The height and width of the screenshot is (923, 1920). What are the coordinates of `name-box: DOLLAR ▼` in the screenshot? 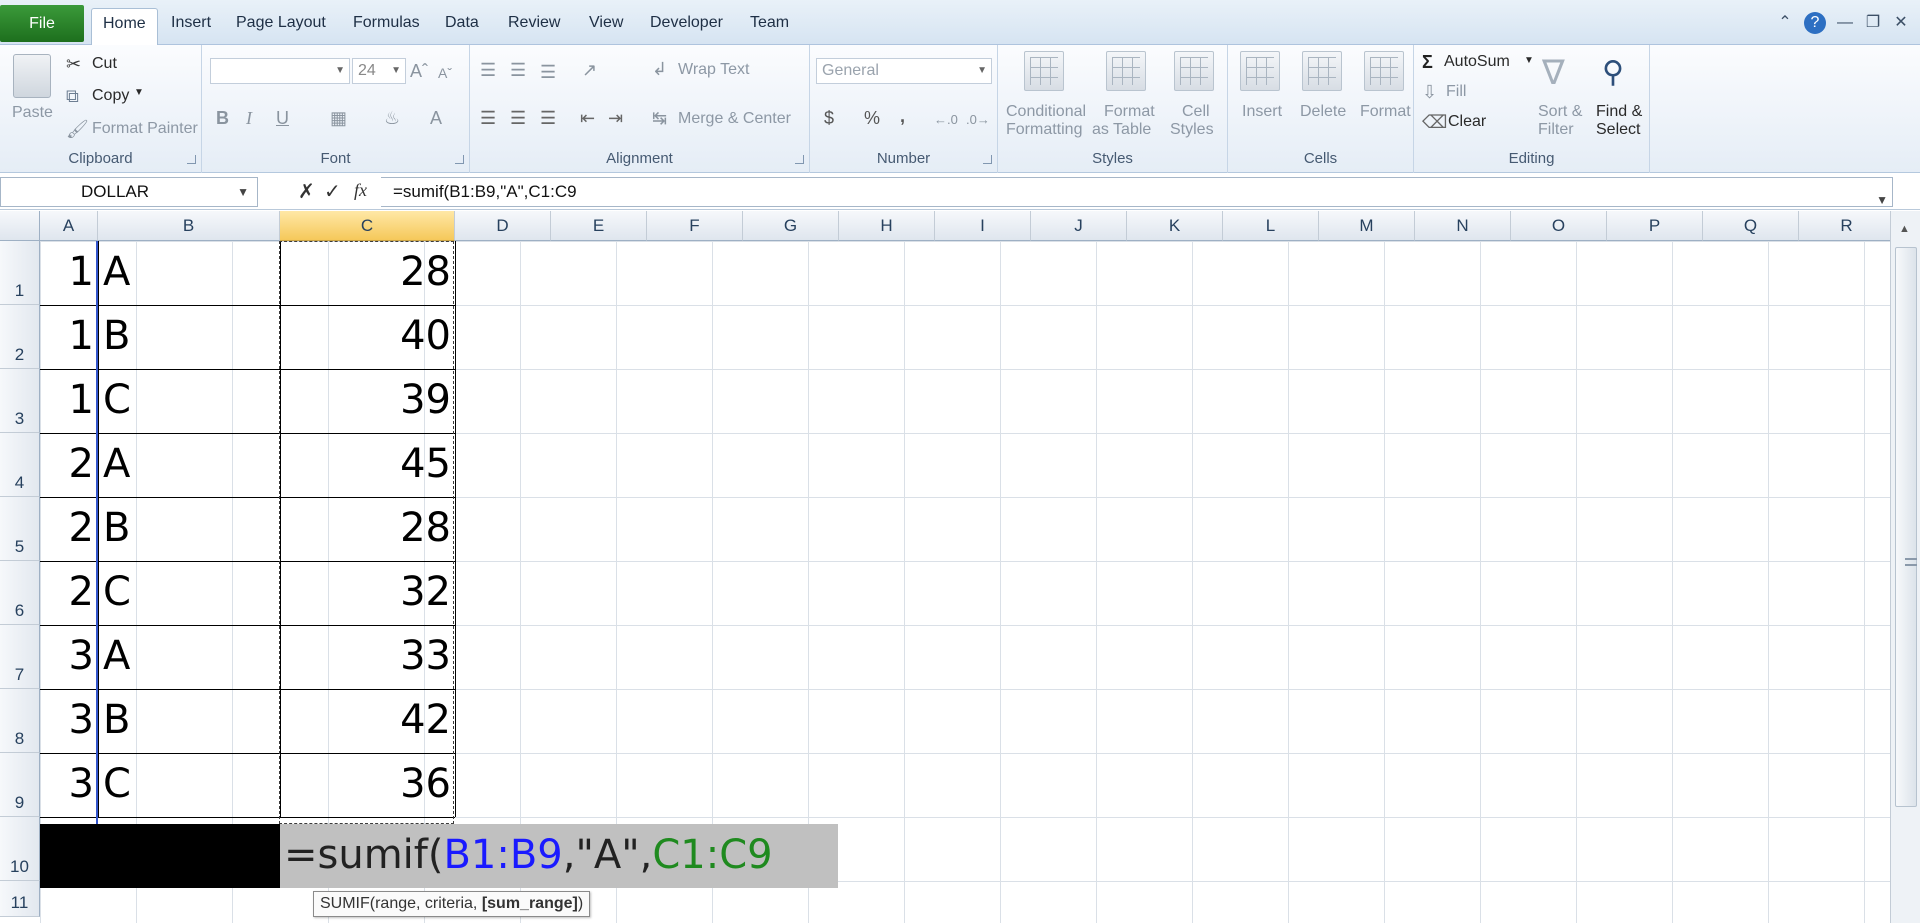 It's located at (129, 192).